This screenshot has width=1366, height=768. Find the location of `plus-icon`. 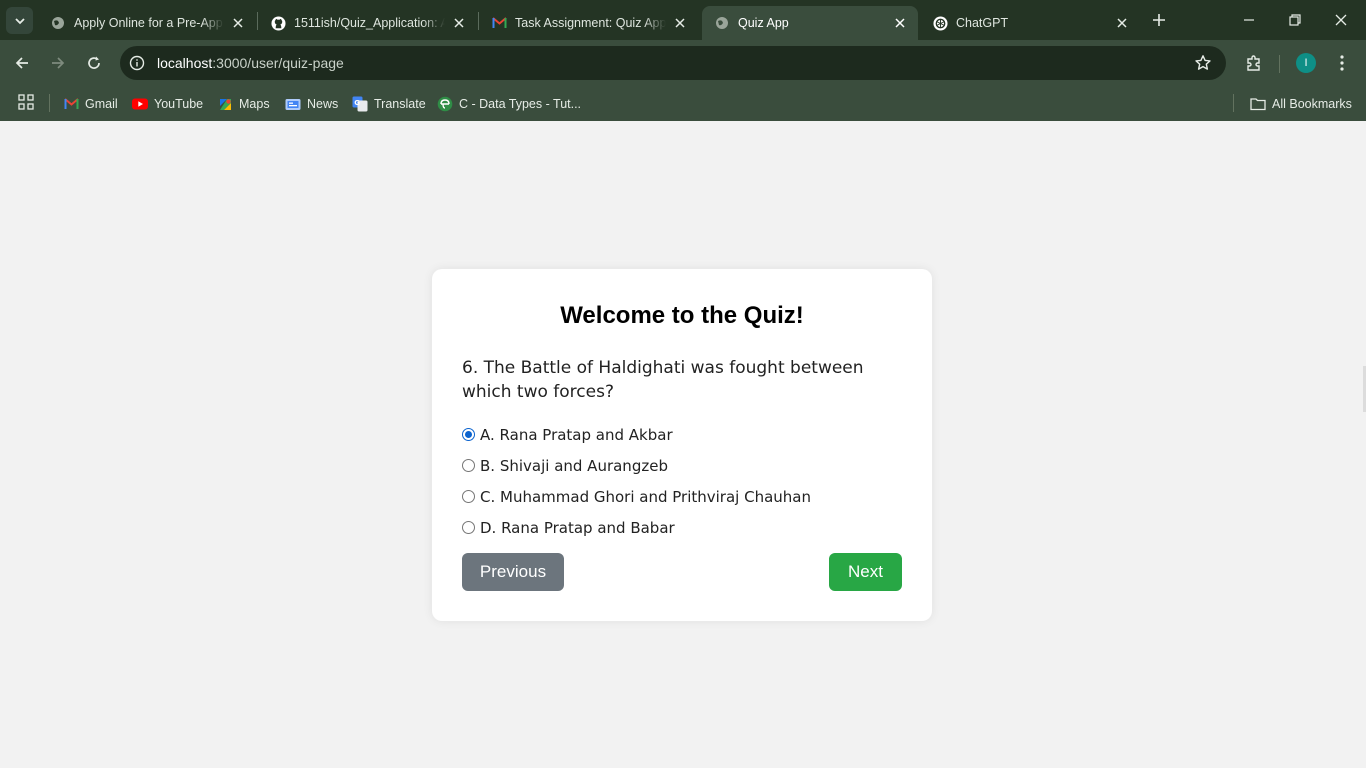

plus-icon is located at coordinates (1159, 20).